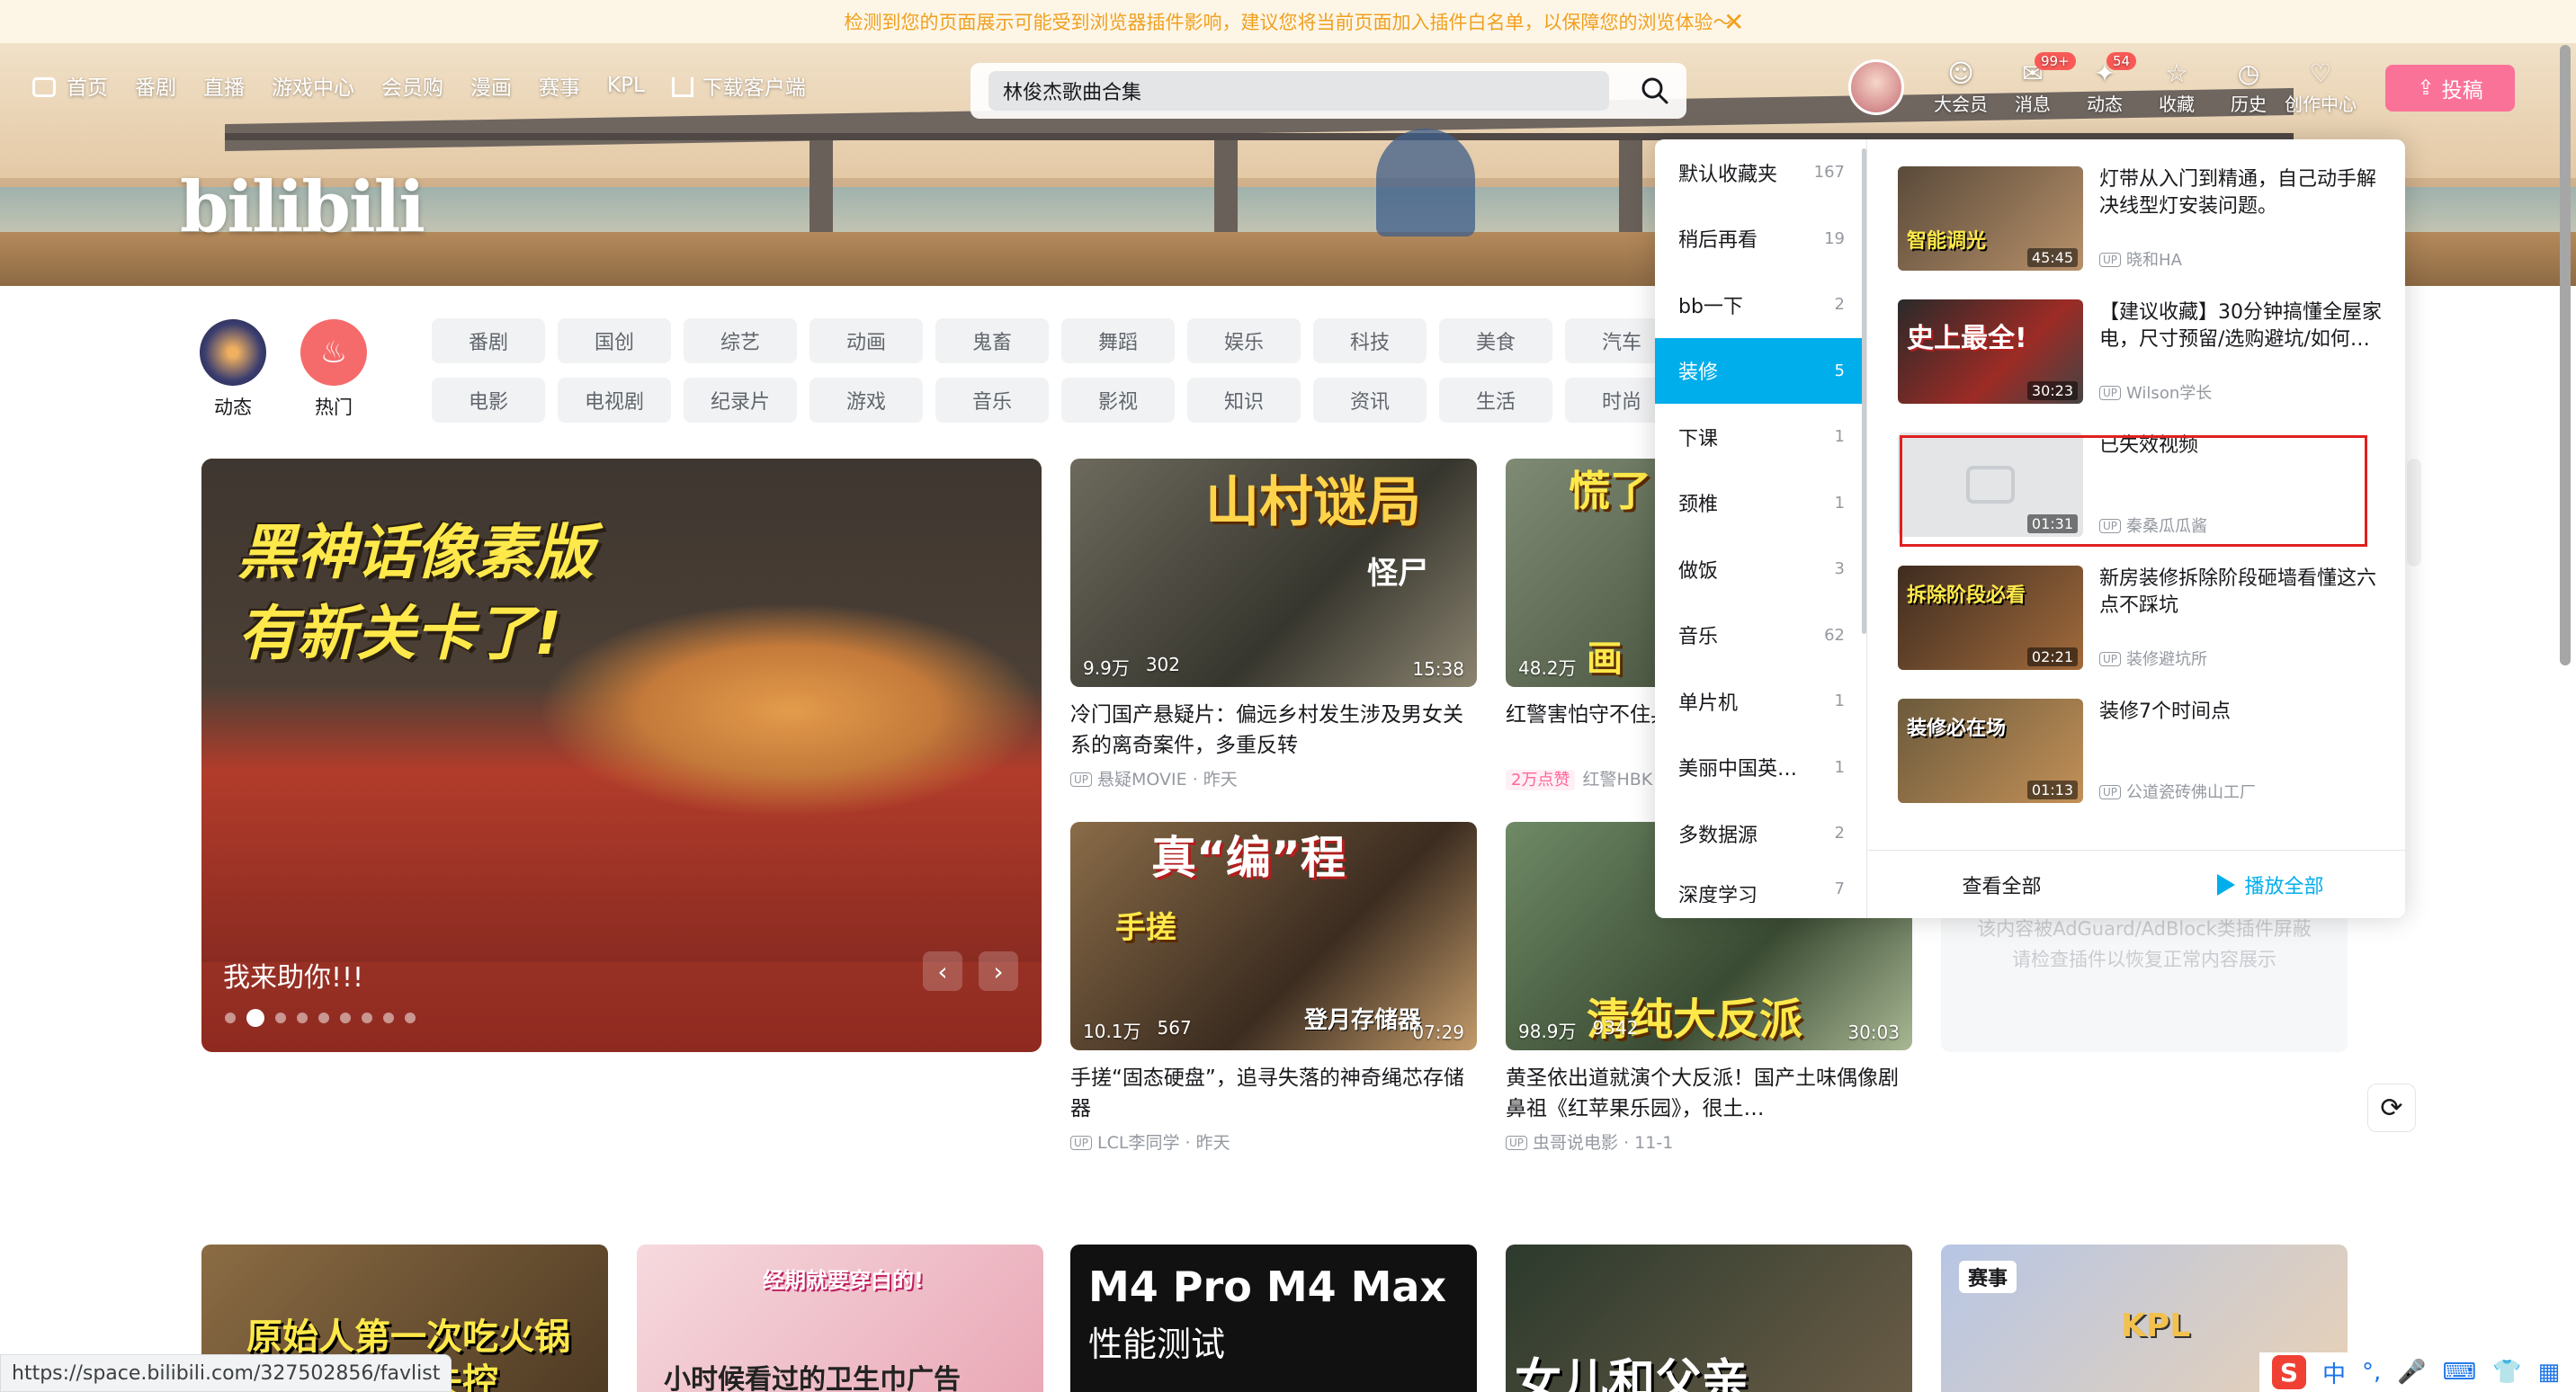  Describe the element at coordinates (1990, 218) in the screenshot. I see `favorite-thumbnail: 智能调光 45:45` at that location.